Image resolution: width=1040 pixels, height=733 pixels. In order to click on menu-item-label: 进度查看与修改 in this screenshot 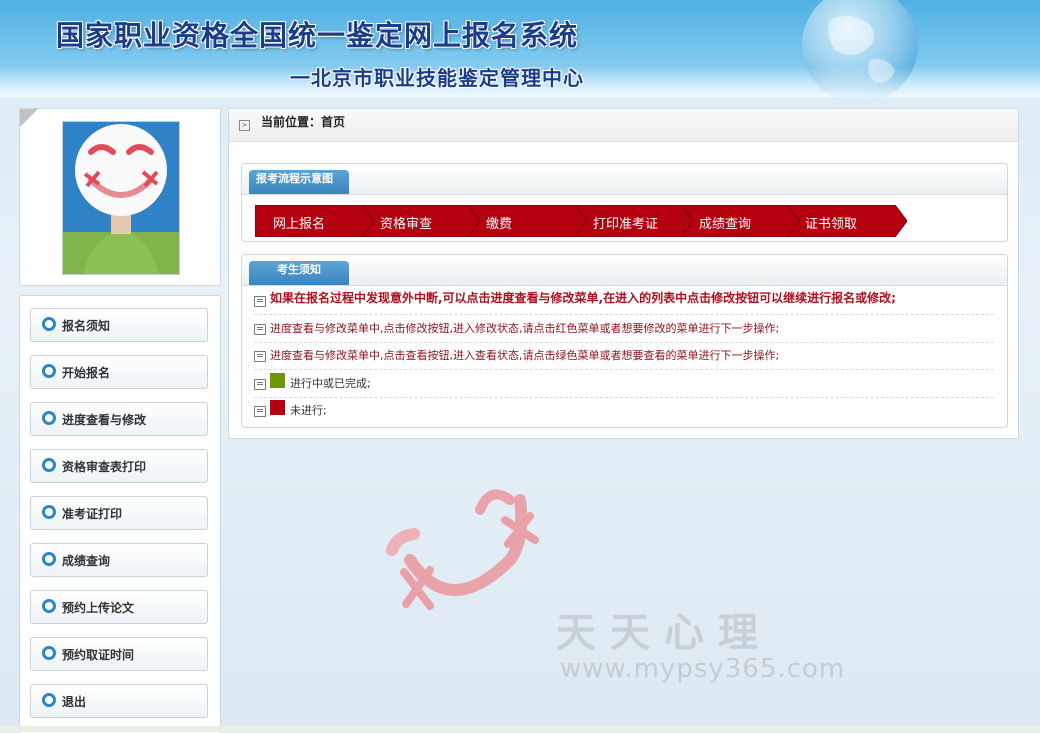, I will do `click(104, 420)`.